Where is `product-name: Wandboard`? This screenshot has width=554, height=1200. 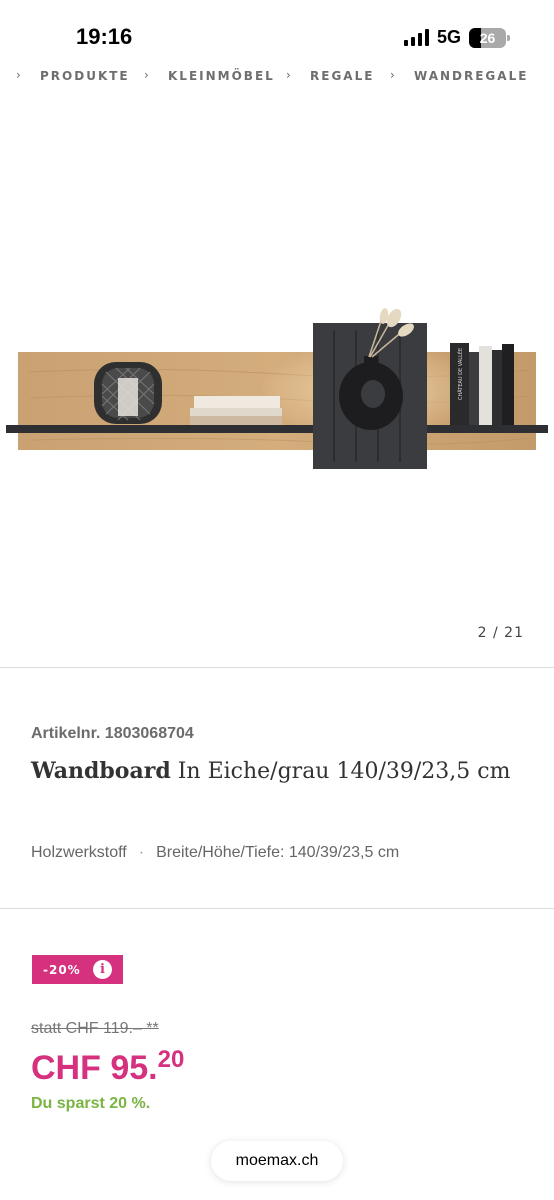
product-name: Wandboard is located at coordinates (101, 771).